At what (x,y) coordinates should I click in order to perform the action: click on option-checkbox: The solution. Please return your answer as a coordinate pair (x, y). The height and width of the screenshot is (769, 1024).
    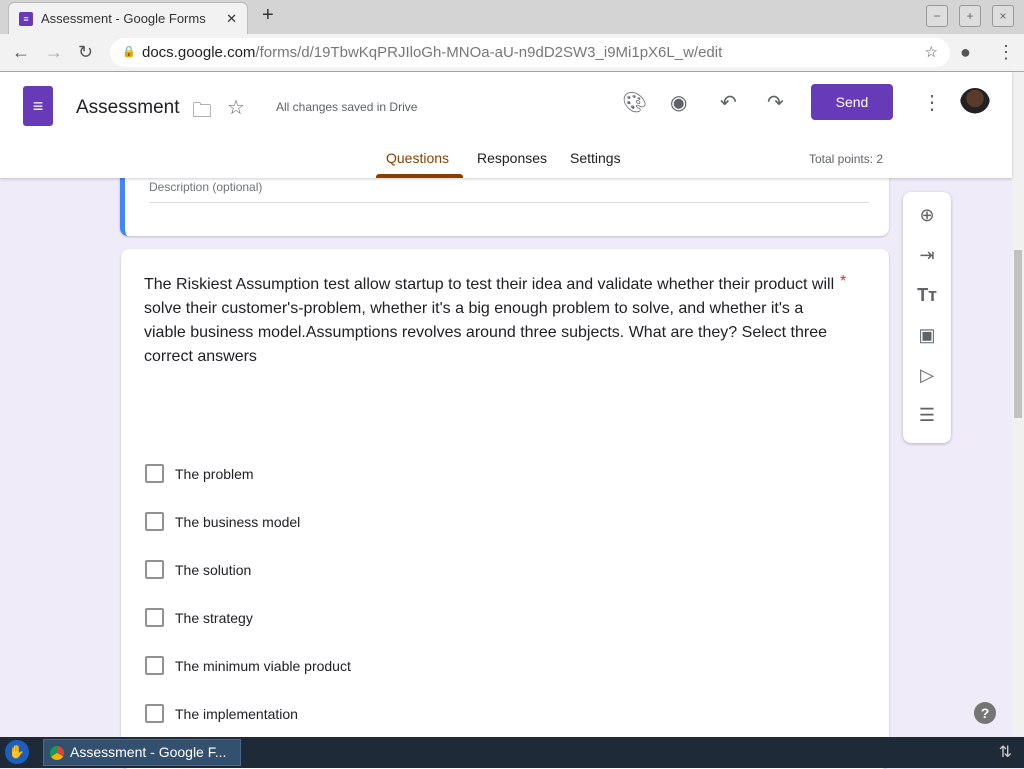
    Looking at the image, I should click on (198, 569).